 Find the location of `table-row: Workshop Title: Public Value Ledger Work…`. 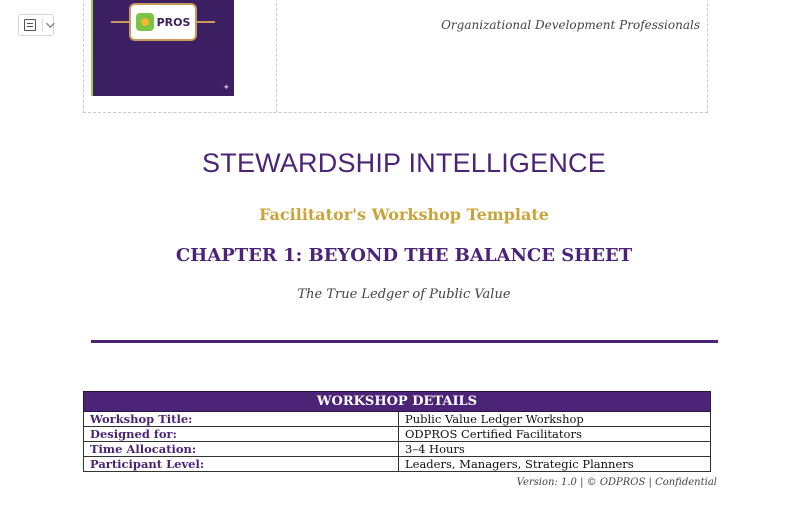

table-row: Workshop Title: Public Value Ledger Work… is located at coordinates (397, 419).